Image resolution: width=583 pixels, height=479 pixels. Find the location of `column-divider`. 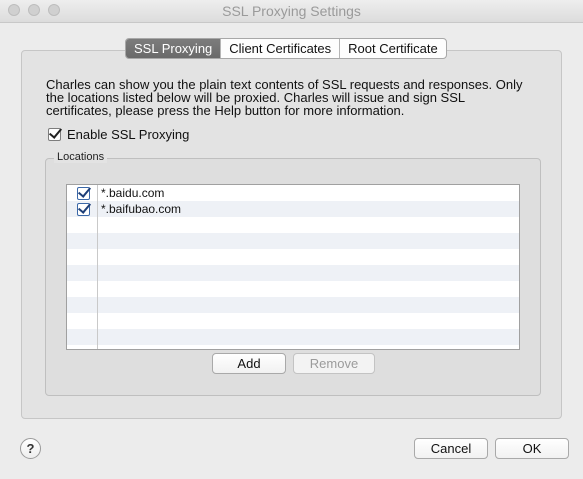

column-divider is located at coordinates (97, 267).